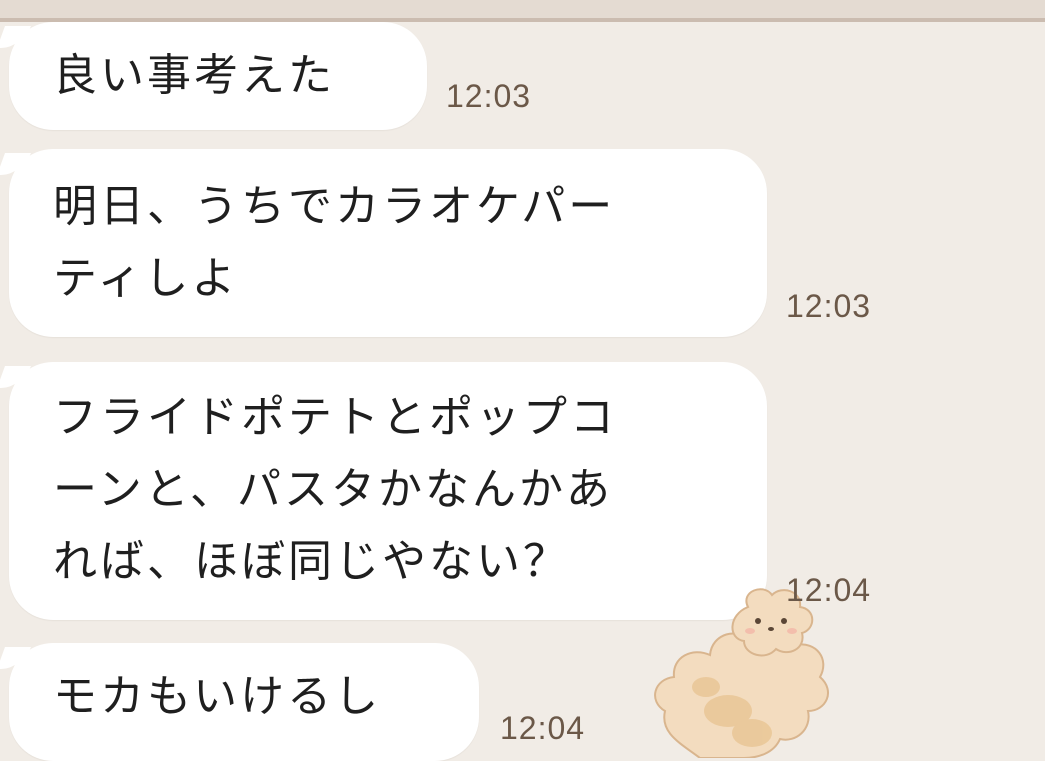  What do you see at coordinates (741, 673) in the screenshot?
I see `fluffy-dog-sticker-icon` at bounding box center [741, 673].